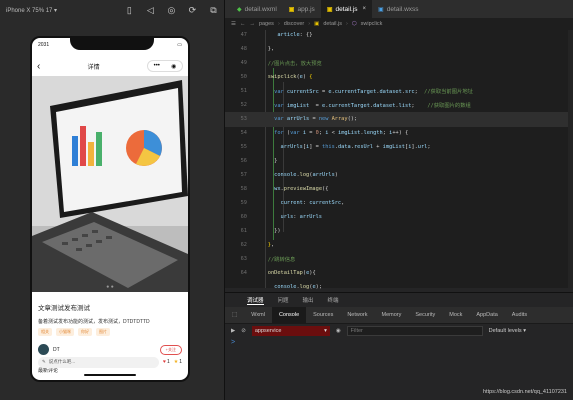 This screenshot has width=573, height=400. I want to click on tab-wxml: Wxml, so click(258, 315).